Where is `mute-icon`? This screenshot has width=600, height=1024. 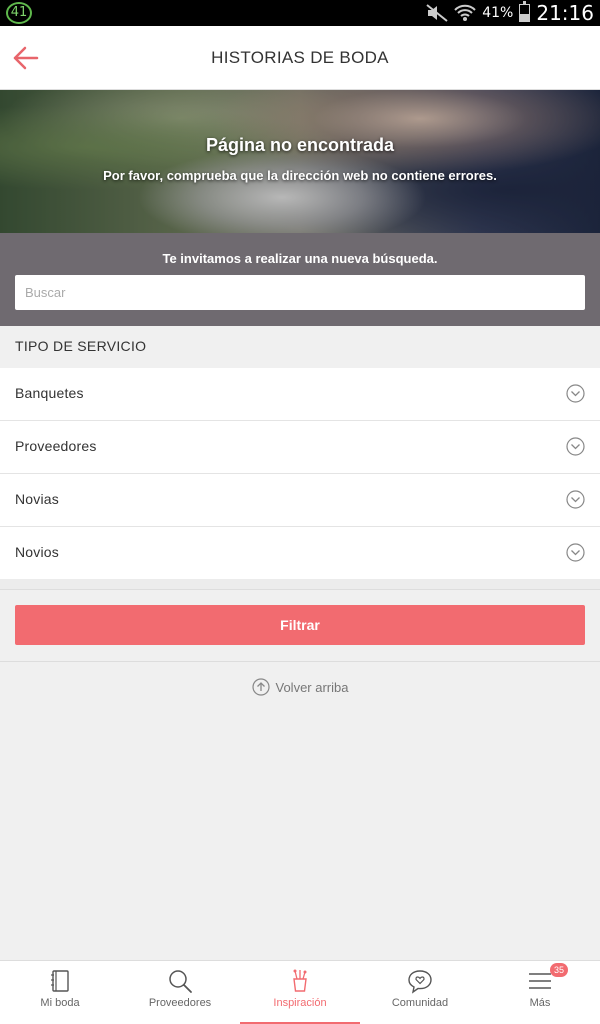
mute-icon is located at coordinates (437, 13).